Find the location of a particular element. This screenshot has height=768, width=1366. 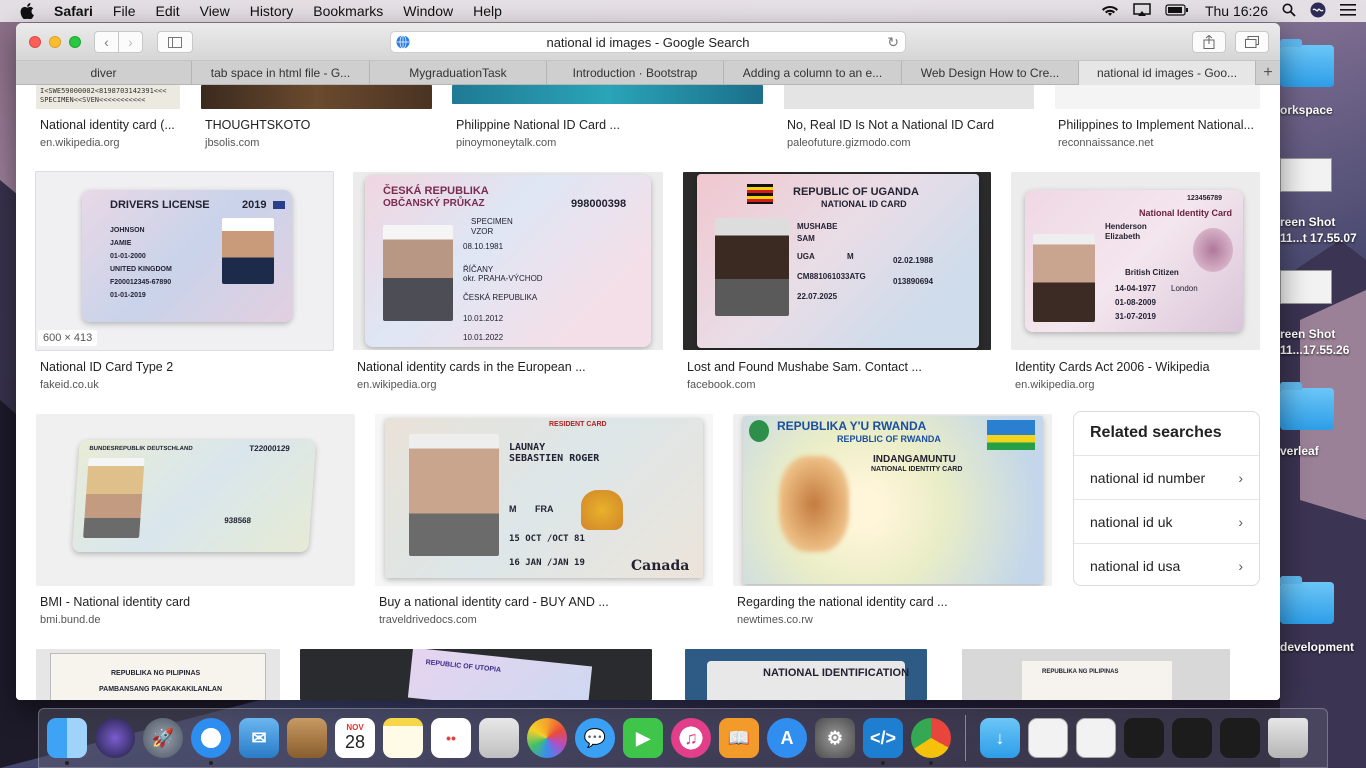

system-preferences-icon: ⚙ is located at coordinates (835, 738).